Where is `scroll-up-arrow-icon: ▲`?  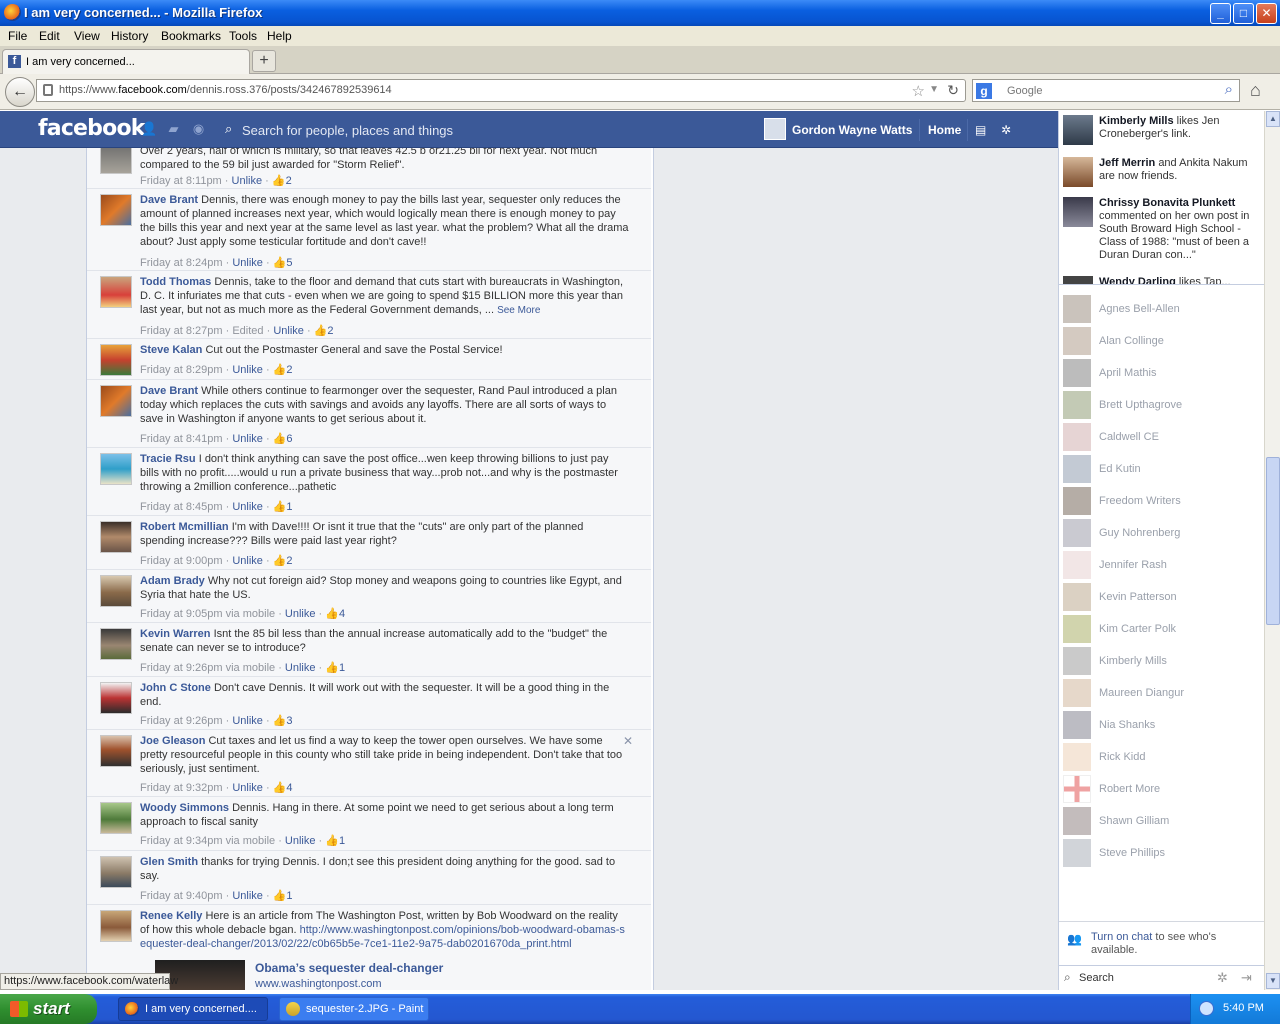
scroll-up-arrow-icon: ▲ is located at coordinates (1273, 119).